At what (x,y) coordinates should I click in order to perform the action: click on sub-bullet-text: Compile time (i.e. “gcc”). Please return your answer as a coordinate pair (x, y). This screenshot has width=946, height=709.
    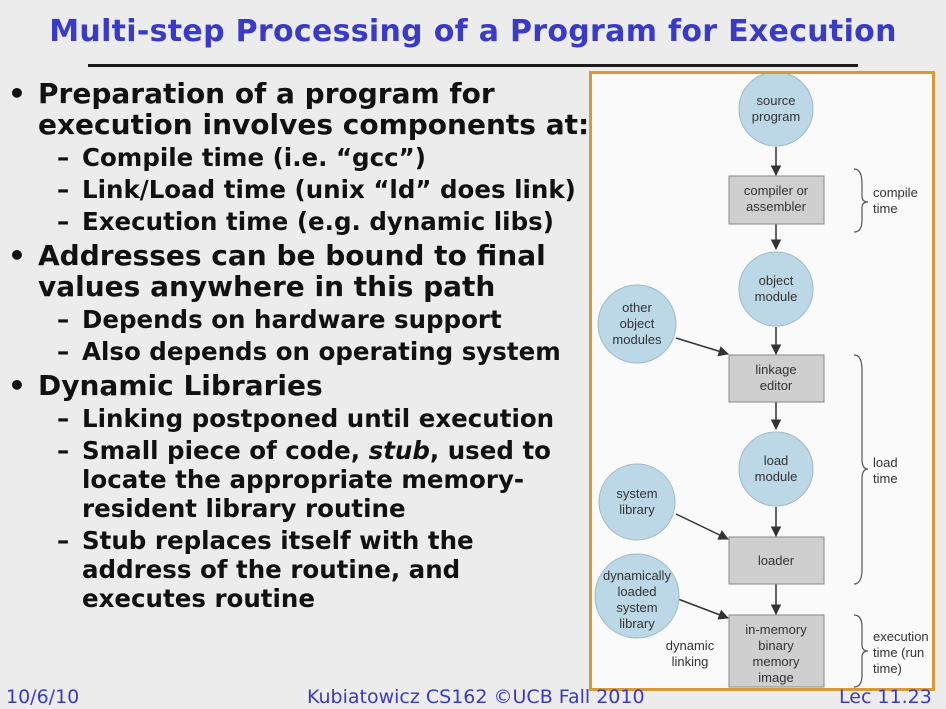
    Looking at the image, I should click on (254, 157).